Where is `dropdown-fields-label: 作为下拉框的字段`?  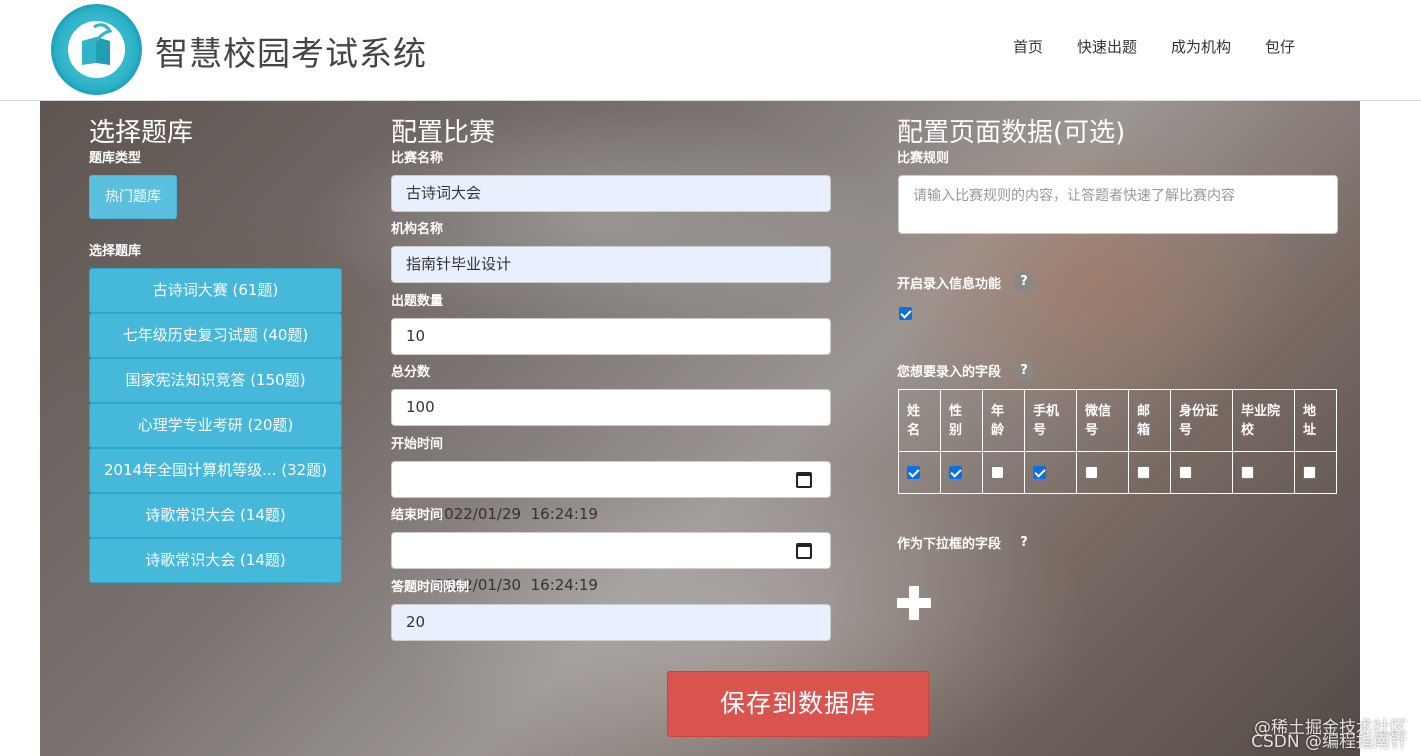 dropdown-fields-label: 作为下拉框的字段 is located at coordinates (949, 544).